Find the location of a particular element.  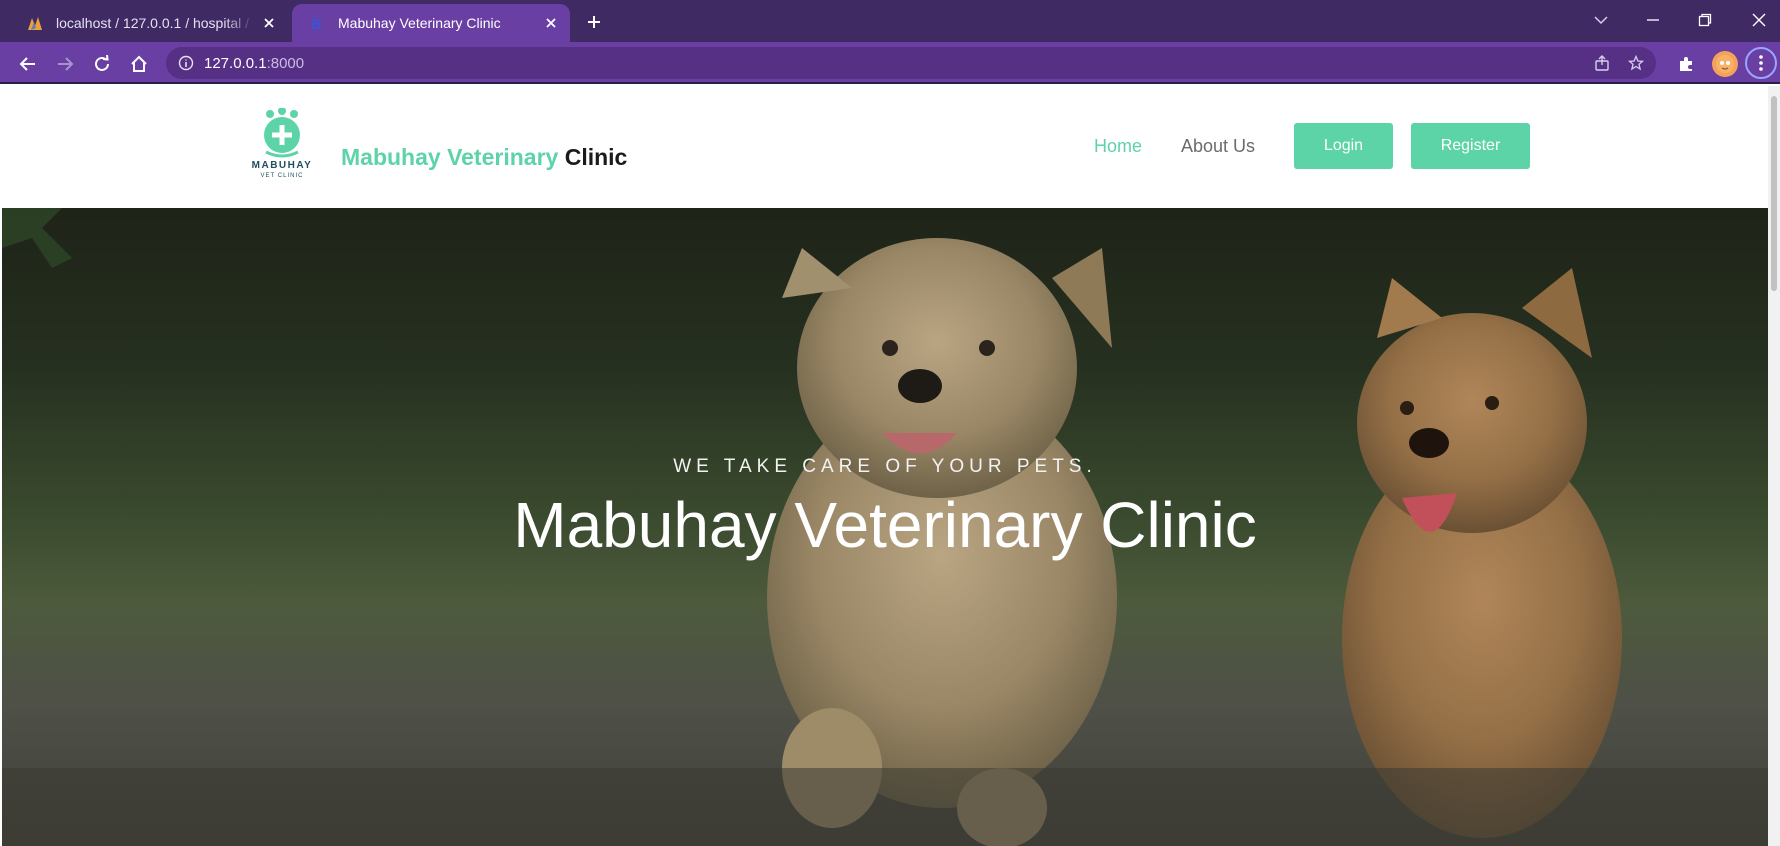

minimize-button is located at coordinates (1653, 20).